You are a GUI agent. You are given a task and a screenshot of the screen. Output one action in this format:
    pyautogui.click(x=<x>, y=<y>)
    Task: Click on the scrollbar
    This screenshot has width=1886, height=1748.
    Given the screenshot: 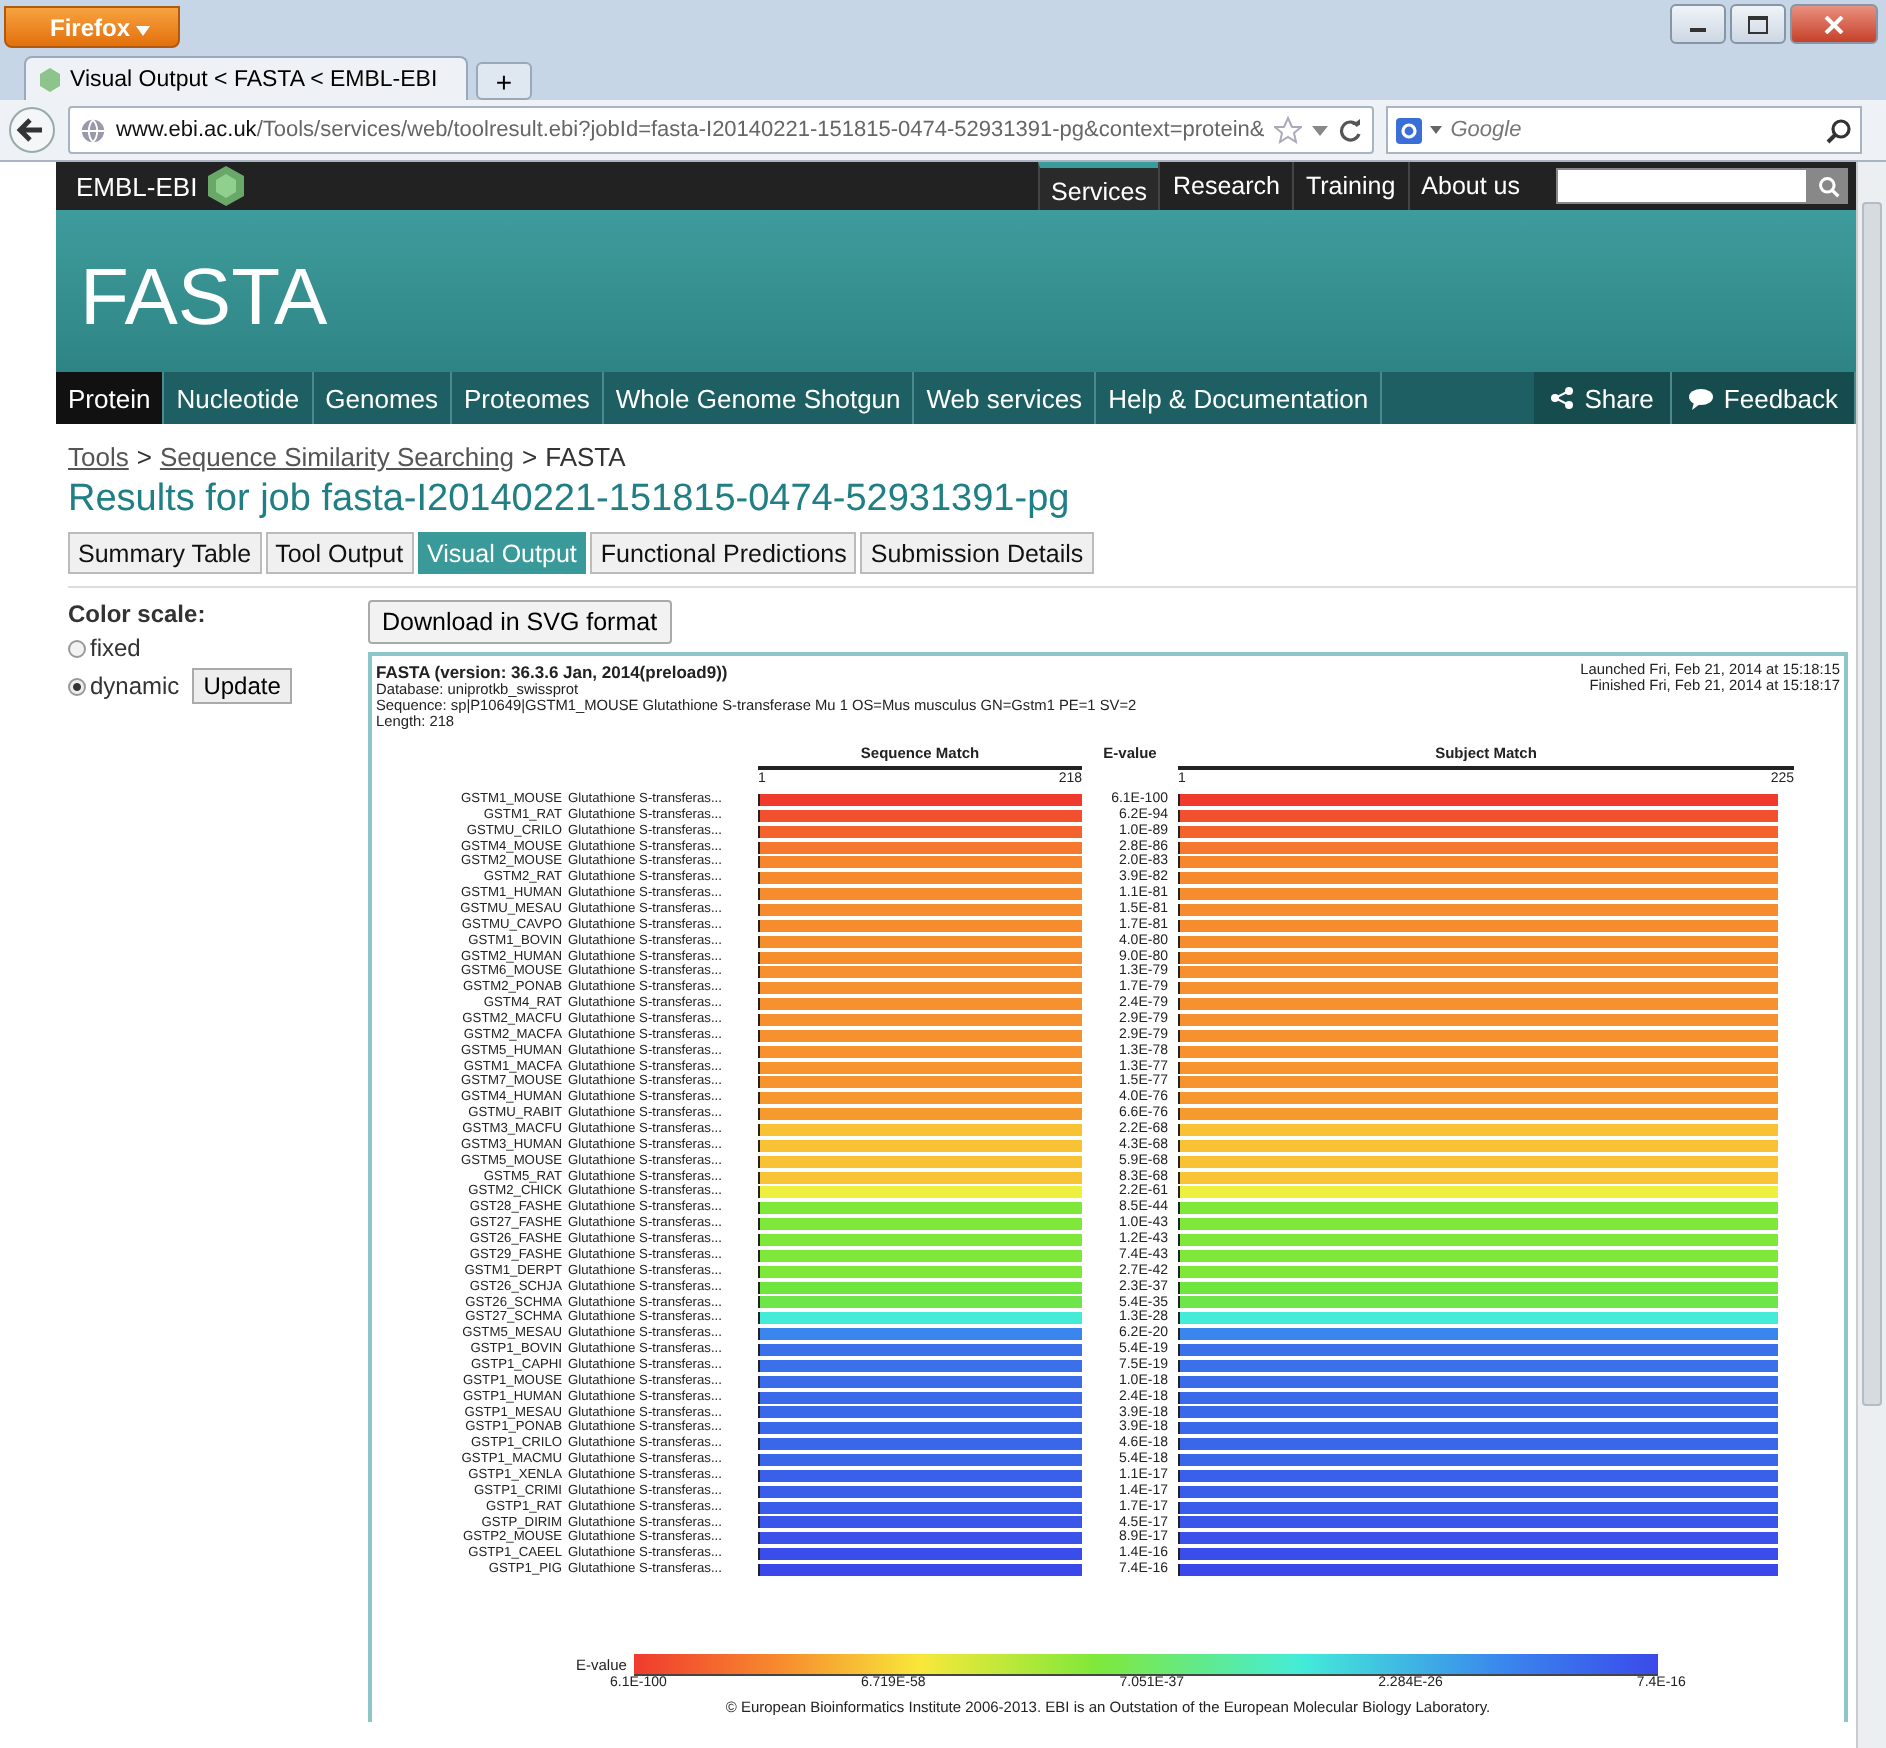 What is the action you would take?
    pyautogui.click(x=1871, y=955)
    